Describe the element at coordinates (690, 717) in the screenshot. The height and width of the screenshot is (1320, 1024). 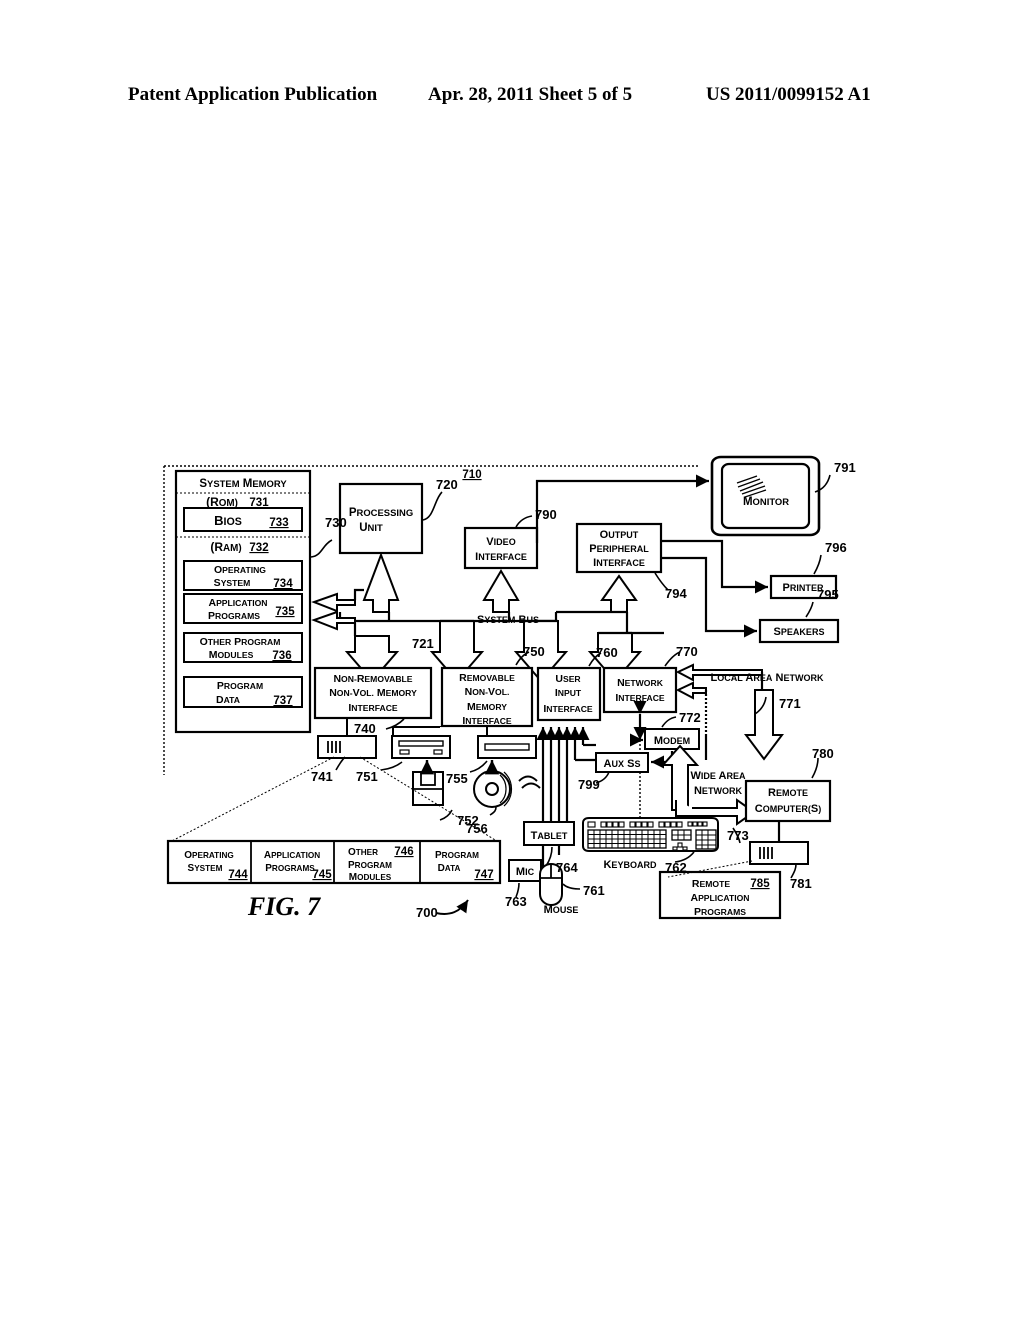
I see `modem-ref: 772` at that location.